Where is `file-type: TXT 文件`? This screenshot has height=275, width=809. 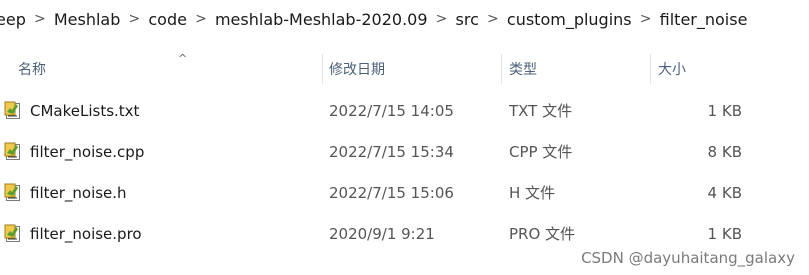
file-type: TXT 文件 is located at coordinates (541, 111).